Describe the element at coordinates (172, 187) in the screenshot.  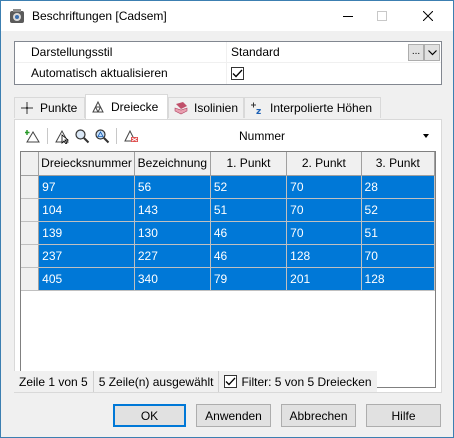
I see `table-cell: 56` at that location.